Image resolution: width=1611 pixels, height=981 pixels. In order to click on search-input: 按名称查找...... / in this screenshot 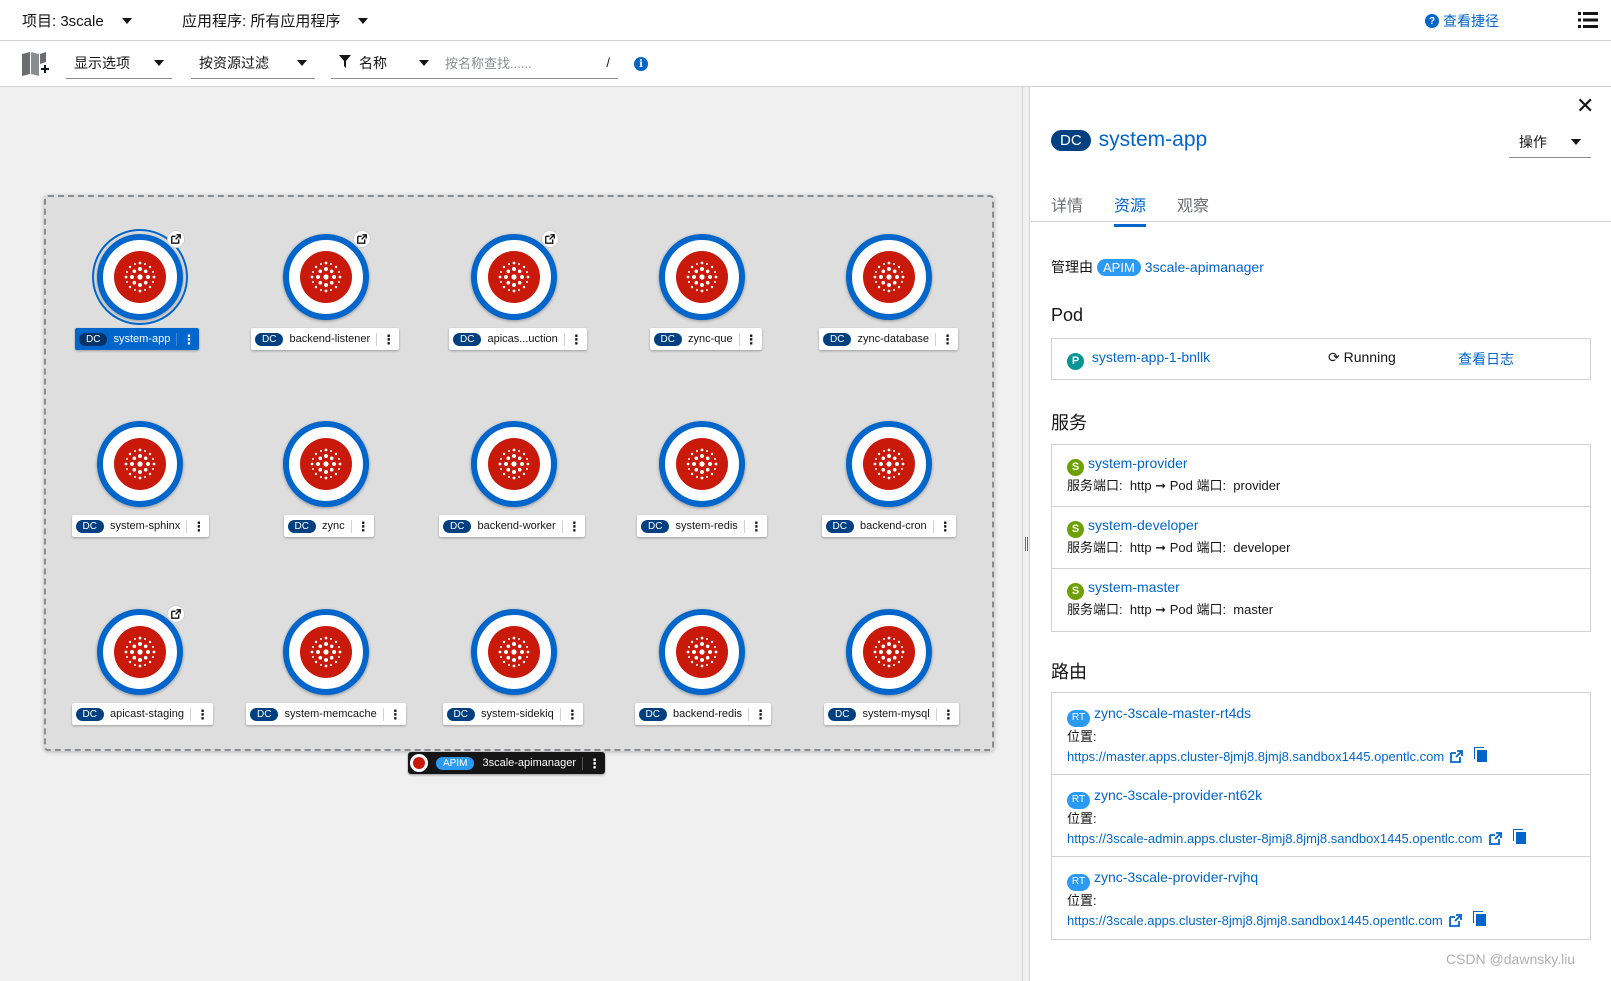, I will do `click(527, 63)`.